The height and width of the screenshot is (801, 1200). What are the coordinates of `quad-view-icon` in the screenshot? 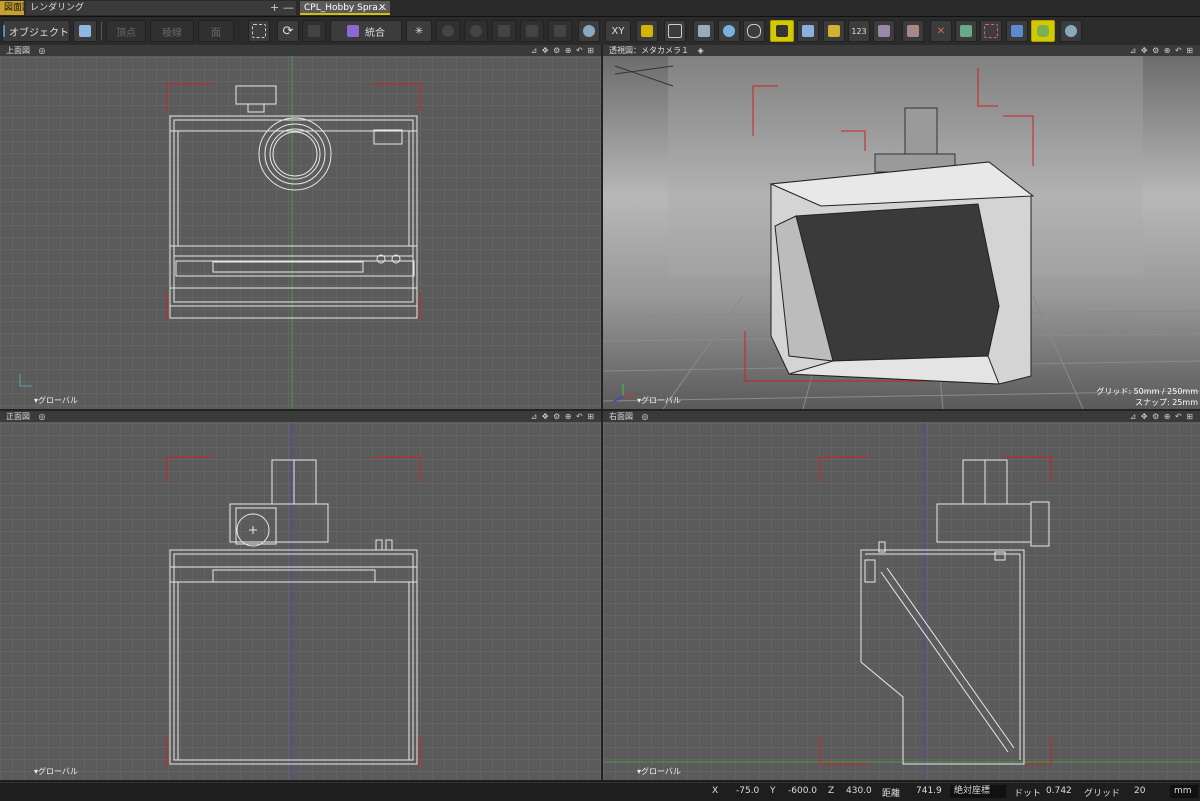 It's located at (647, 31).